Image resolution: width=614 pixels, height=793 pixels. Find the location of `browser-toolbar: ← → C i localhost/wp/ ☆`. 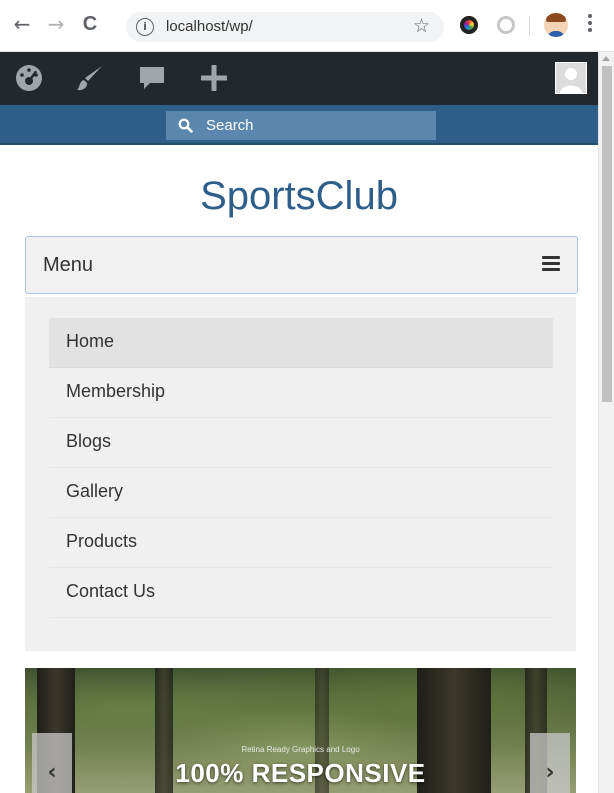

browser-toolbar: ← → C i localhost/wp/ ☆ is located at coordinates (307, 26).